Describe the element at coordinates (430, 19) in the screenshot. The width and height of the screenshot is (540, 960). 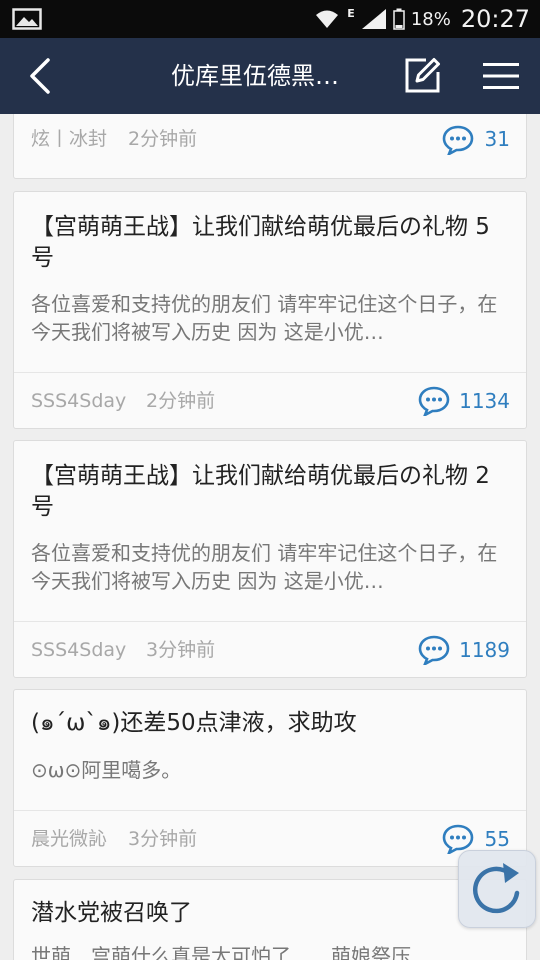
I see `battery-percent: 18%` at that location.